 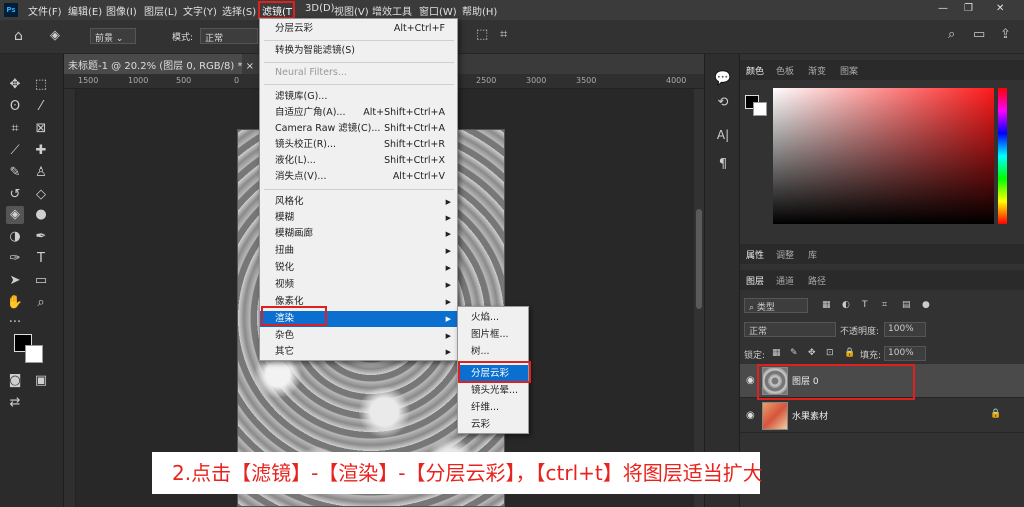 What do you see at coordinates (200, 10) in the screenshot?
I see `menu-type: 文字(Y)` at bounding box center [200, 10].